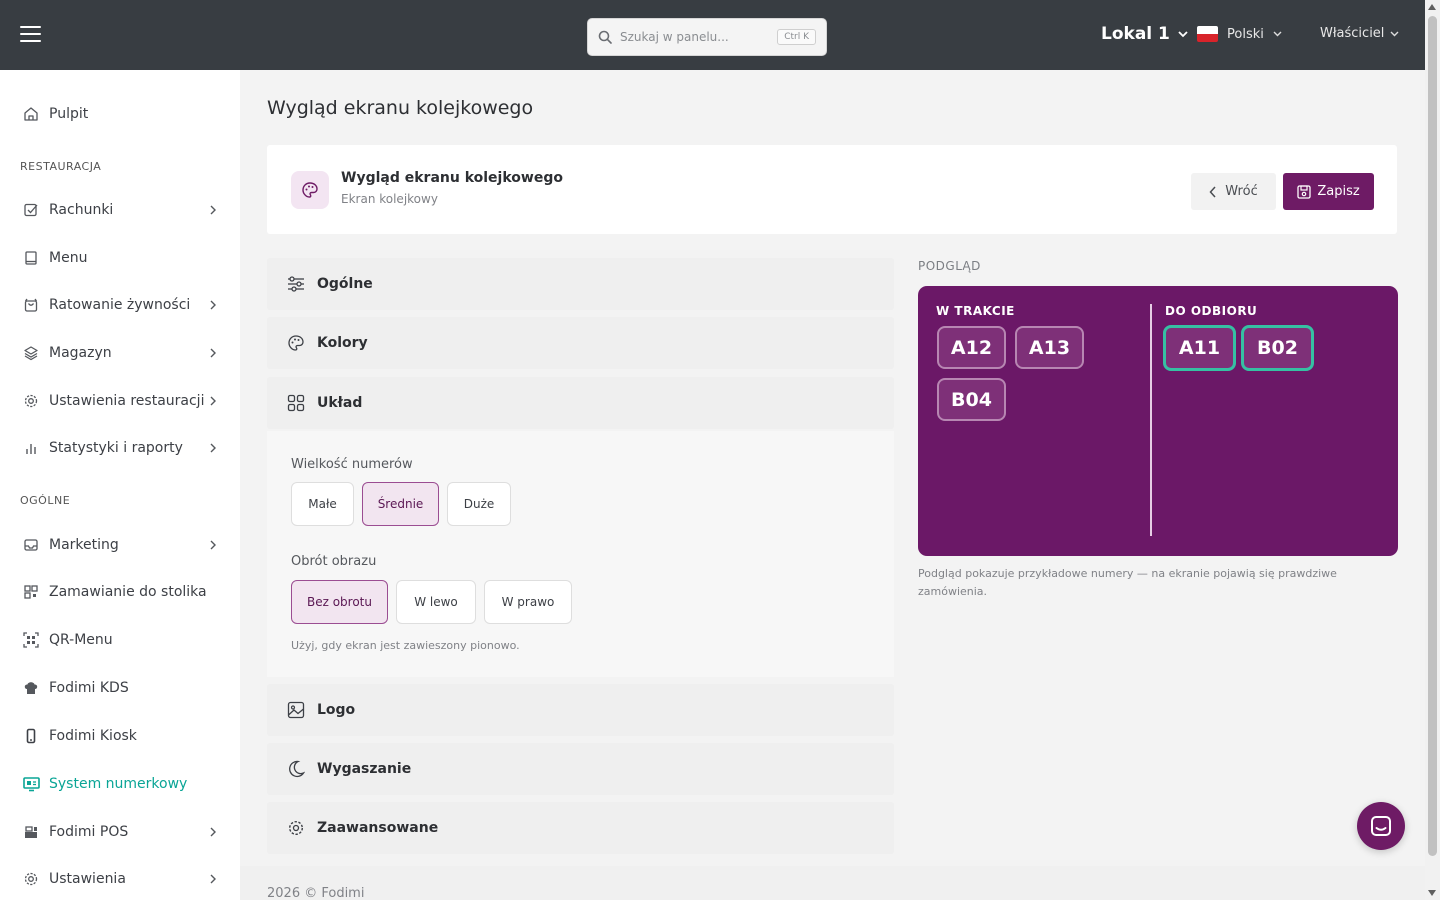 The height and width of the screenshot is (900, 1440). I want to click on section-advanced-label: Zaawansowane, so click(378, 828).